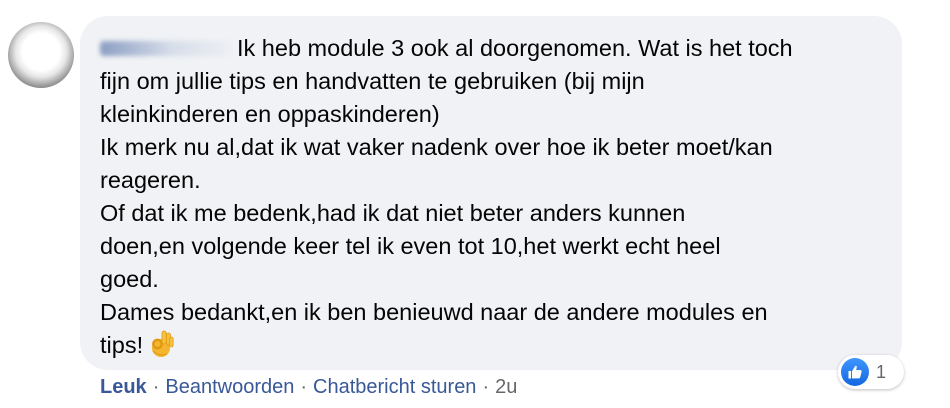 The width and height of the screenshot is (950, 408). Describe the element at coordinates (881, 371) in the screenshot. I see `reaction-count: 1` at that location.